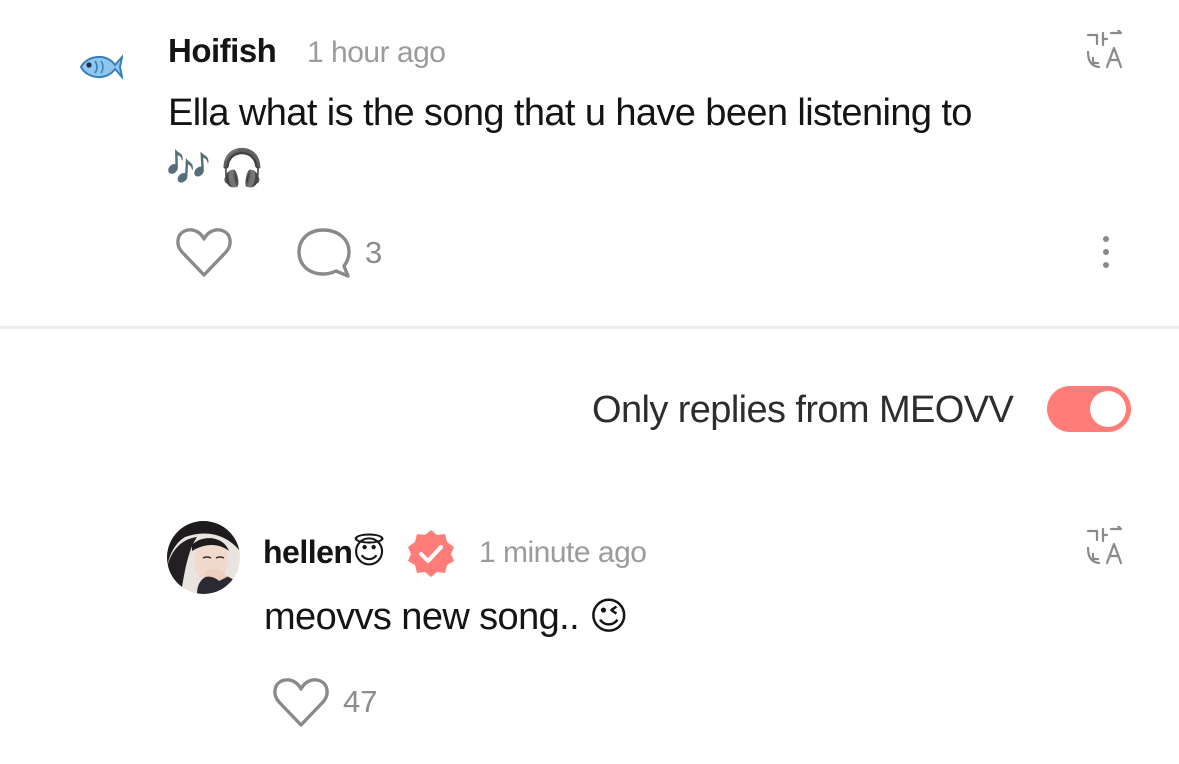 This screenshot has width=1179, height=764. I want to click on reply-timestamp: 1 minute ago, so click(563, 552).